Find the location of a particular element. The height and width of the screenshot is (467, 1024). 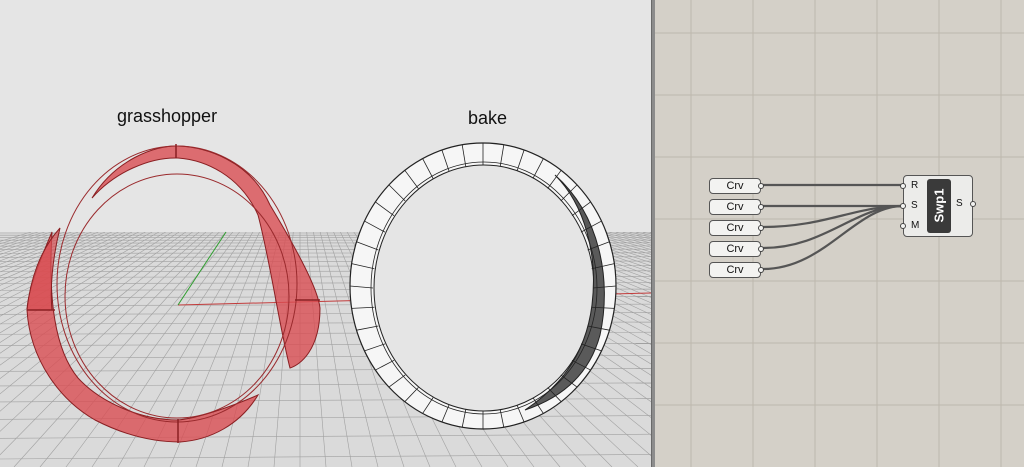

input-label-miter: M is located at coordinates (915, 225).